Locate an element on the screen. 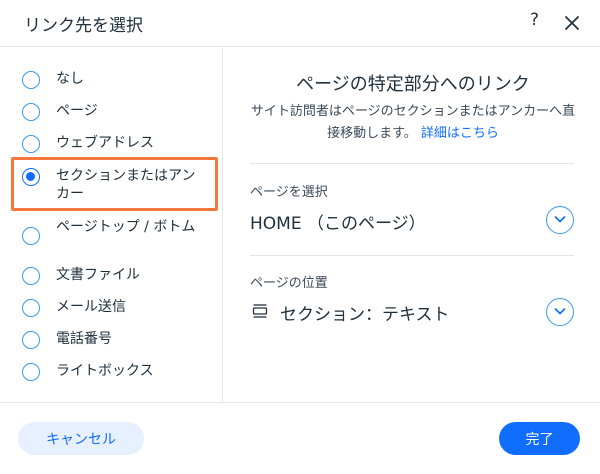 Image resolution: width=600 pixels, height=474 pixels. close-button is located at coordinates (572, 23).